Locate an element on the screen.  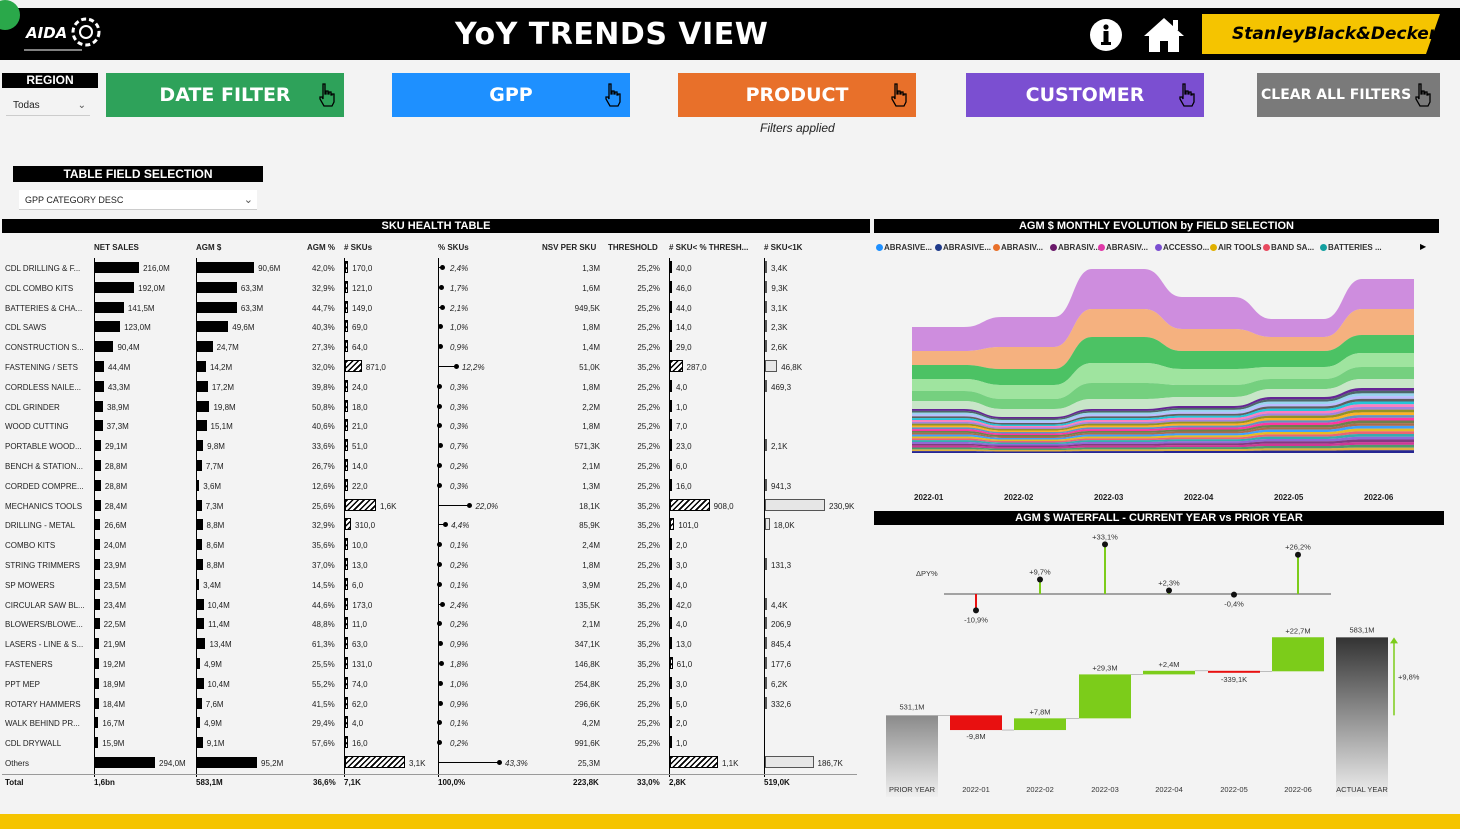
nsv-per-sku-value: 85,9K is located at coordinates (589, 526).